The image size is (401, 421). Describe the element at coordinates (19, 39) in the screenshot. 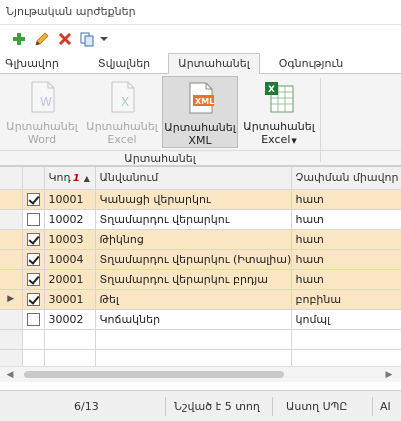

I see `plus-icon` at that location.